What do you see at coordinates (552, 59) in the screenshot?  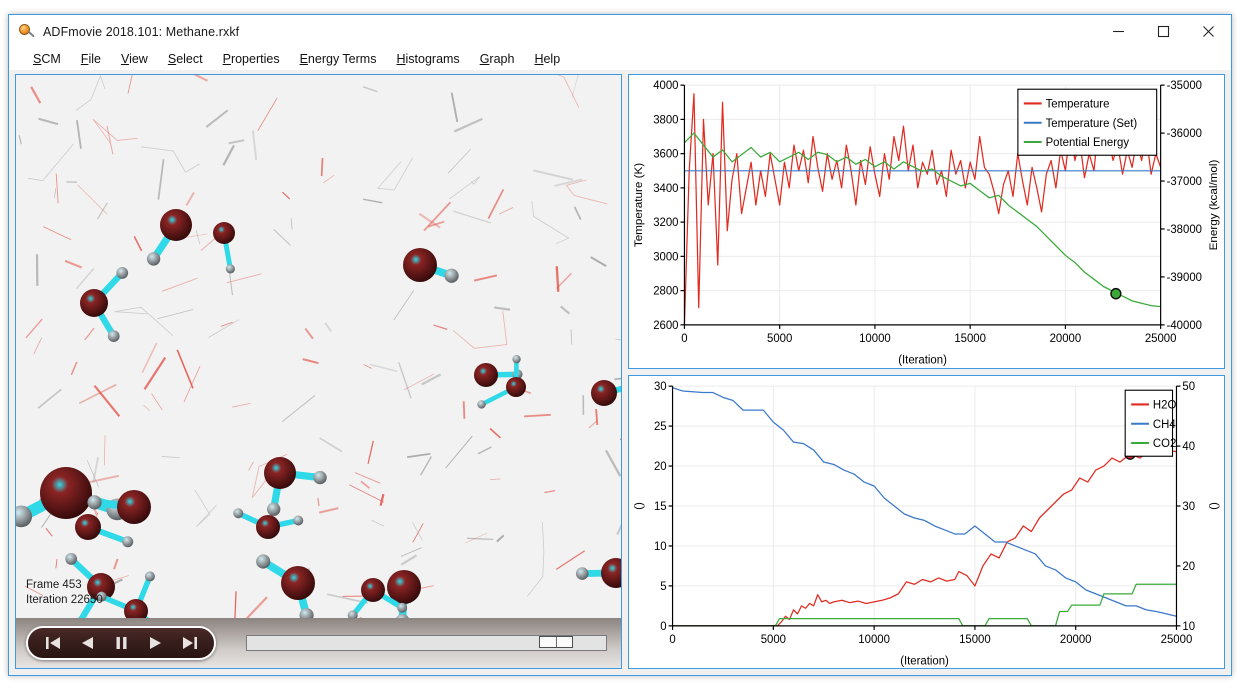 I see `menu-help-label: elp` at bounding box center [552, 59].